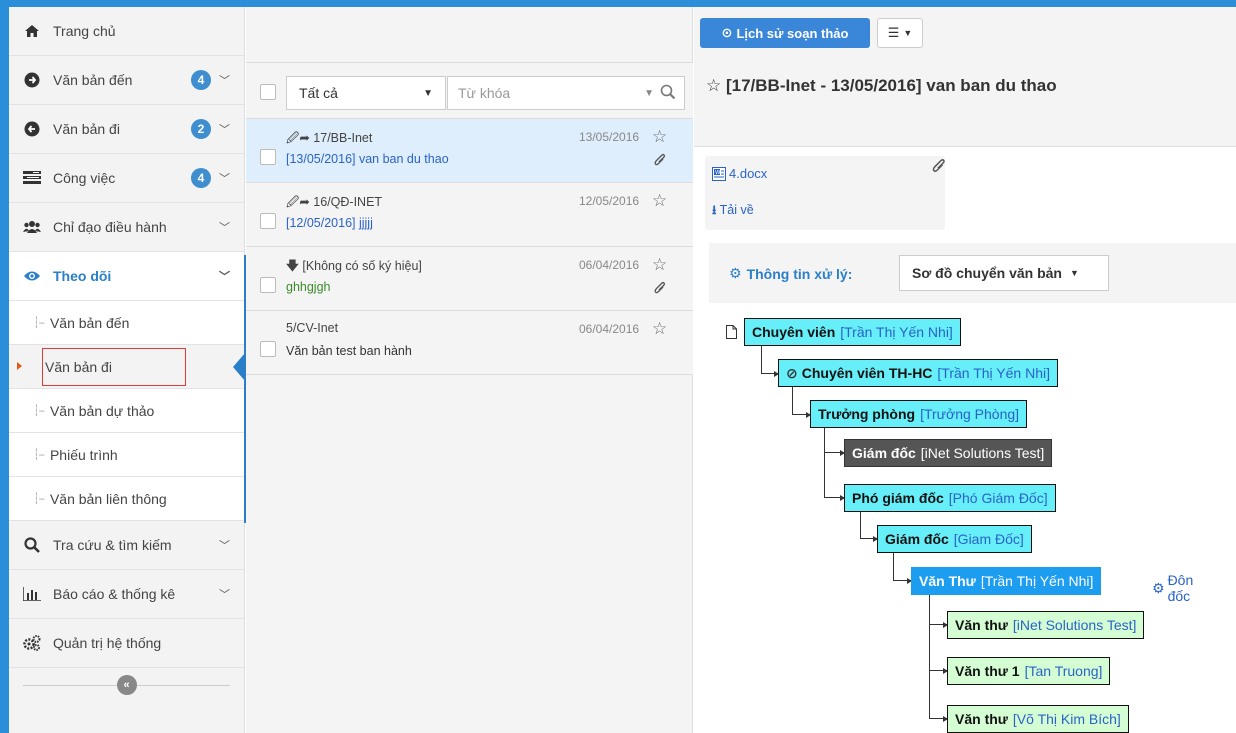 Image resolution: width=1236 pixels, height=733 pixels. I want to click on node-role: Văn thư 1, so click(987, 671).